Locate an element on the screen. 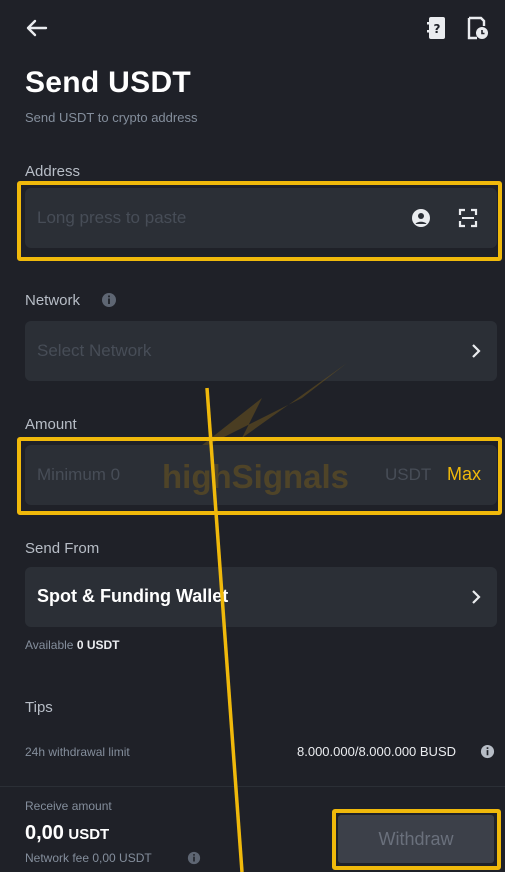 The height and width of the screenshot is (872, 505). network-fee: Network fee 0,00 USDT is located at coordinates (88, 858).